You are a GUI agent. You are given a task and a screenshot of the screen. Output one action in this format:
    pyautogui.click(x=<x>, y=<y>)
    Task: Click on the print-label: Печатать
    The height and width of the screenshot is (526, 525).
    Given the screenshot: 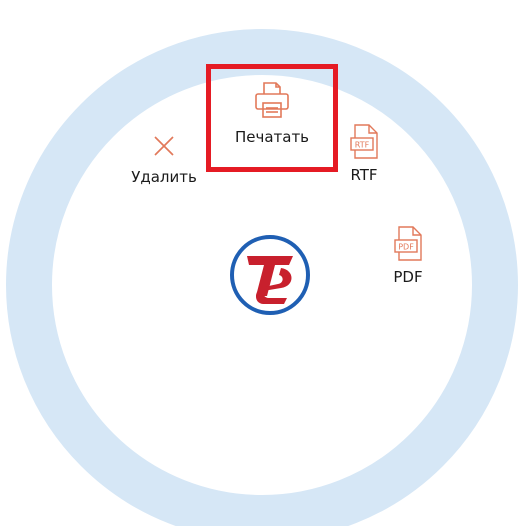 What is the action you would take?
    pyautogui.click(x=272, y=137)
    